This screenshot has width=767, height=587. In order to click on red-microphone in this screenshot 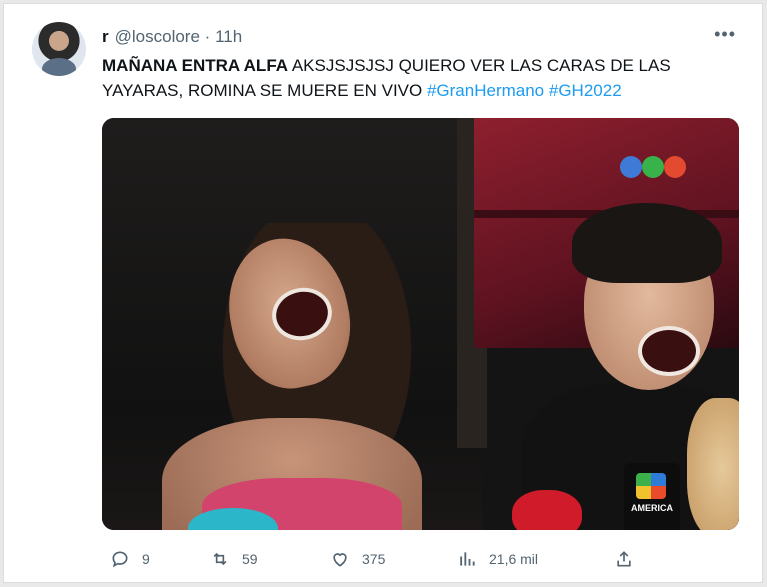, I will do `click(547, 510)`.